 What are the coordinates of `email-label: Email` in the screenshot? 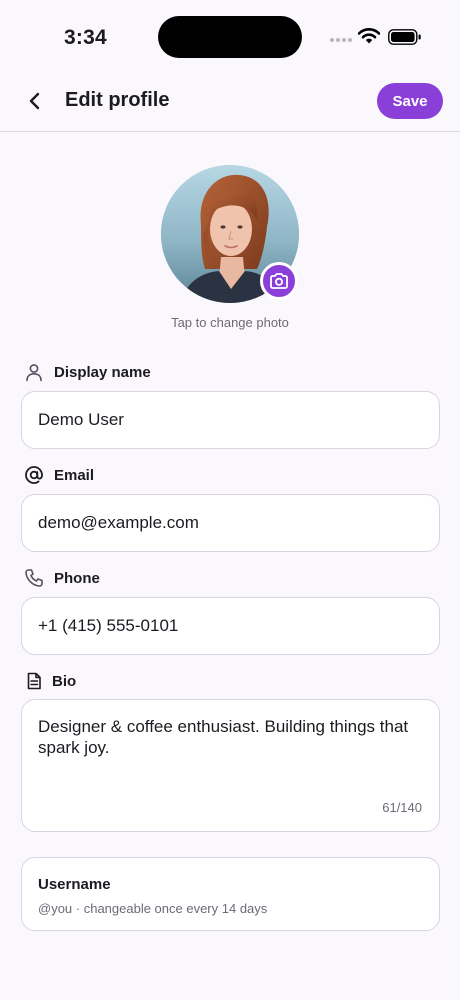 It's located at (59, 475).